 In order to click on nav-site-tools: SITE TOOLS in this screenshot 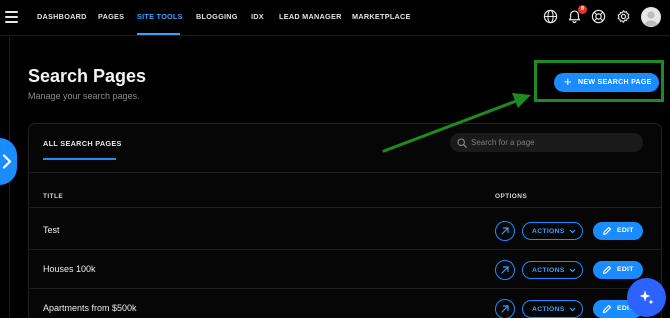, I will do `click(160, 16)`.